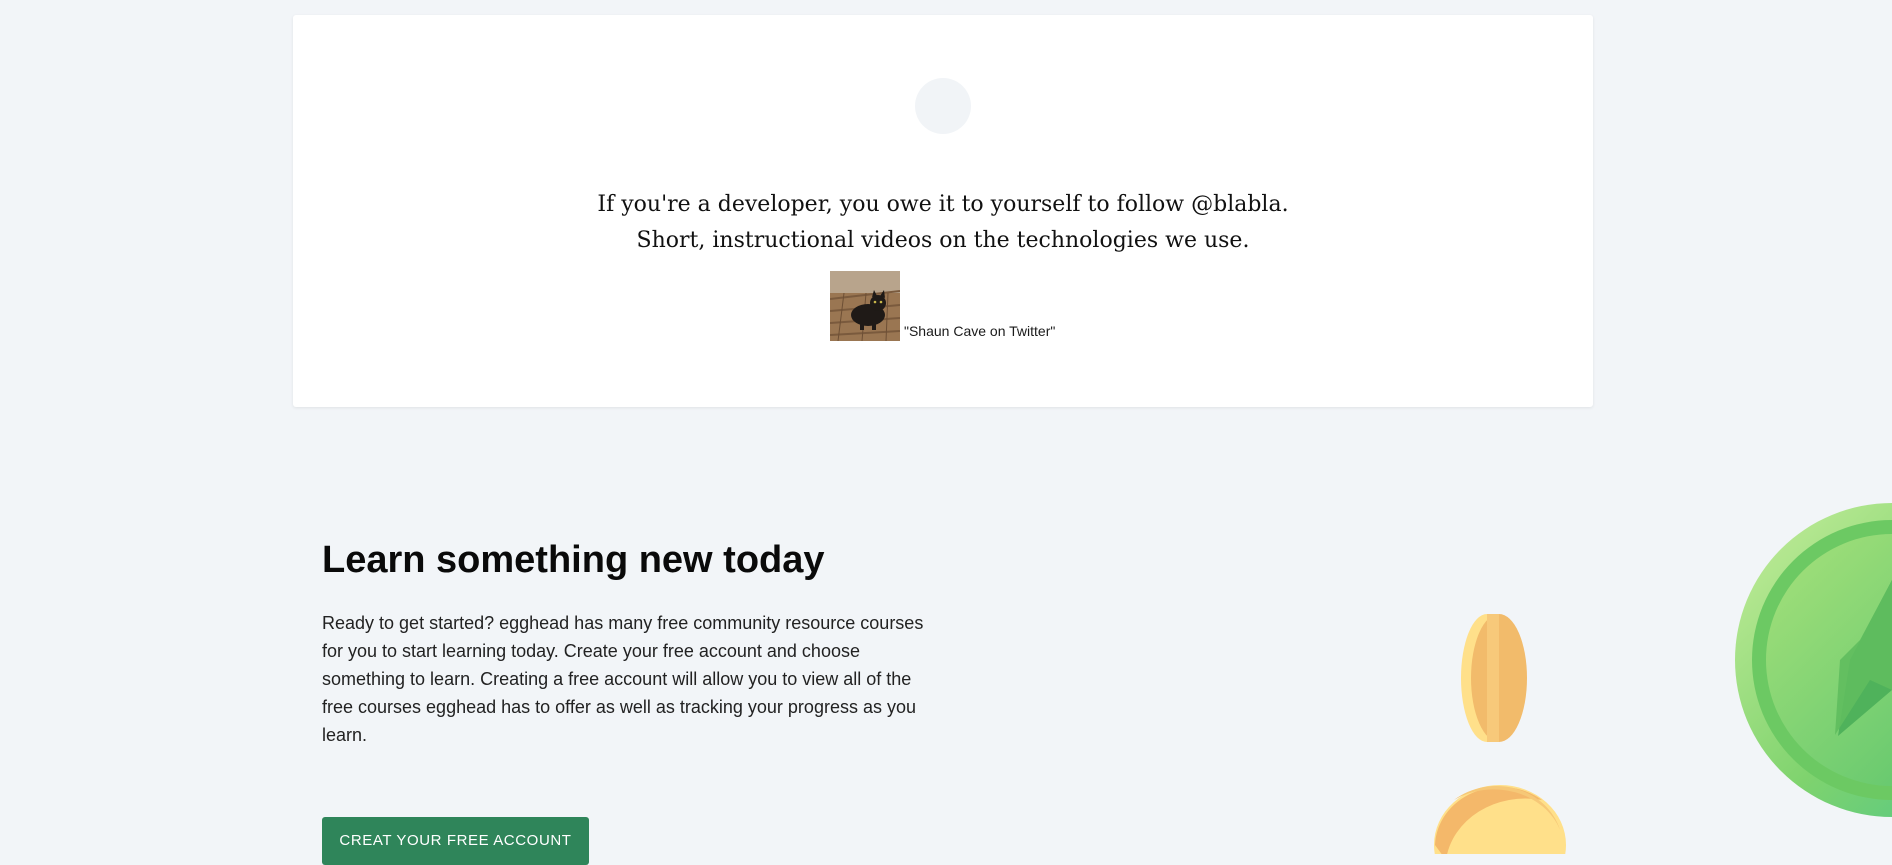 The image size is (1892, 865). Describe the element at coordinates (865, 306) in the screenshot. I see `author-photo` at that location.